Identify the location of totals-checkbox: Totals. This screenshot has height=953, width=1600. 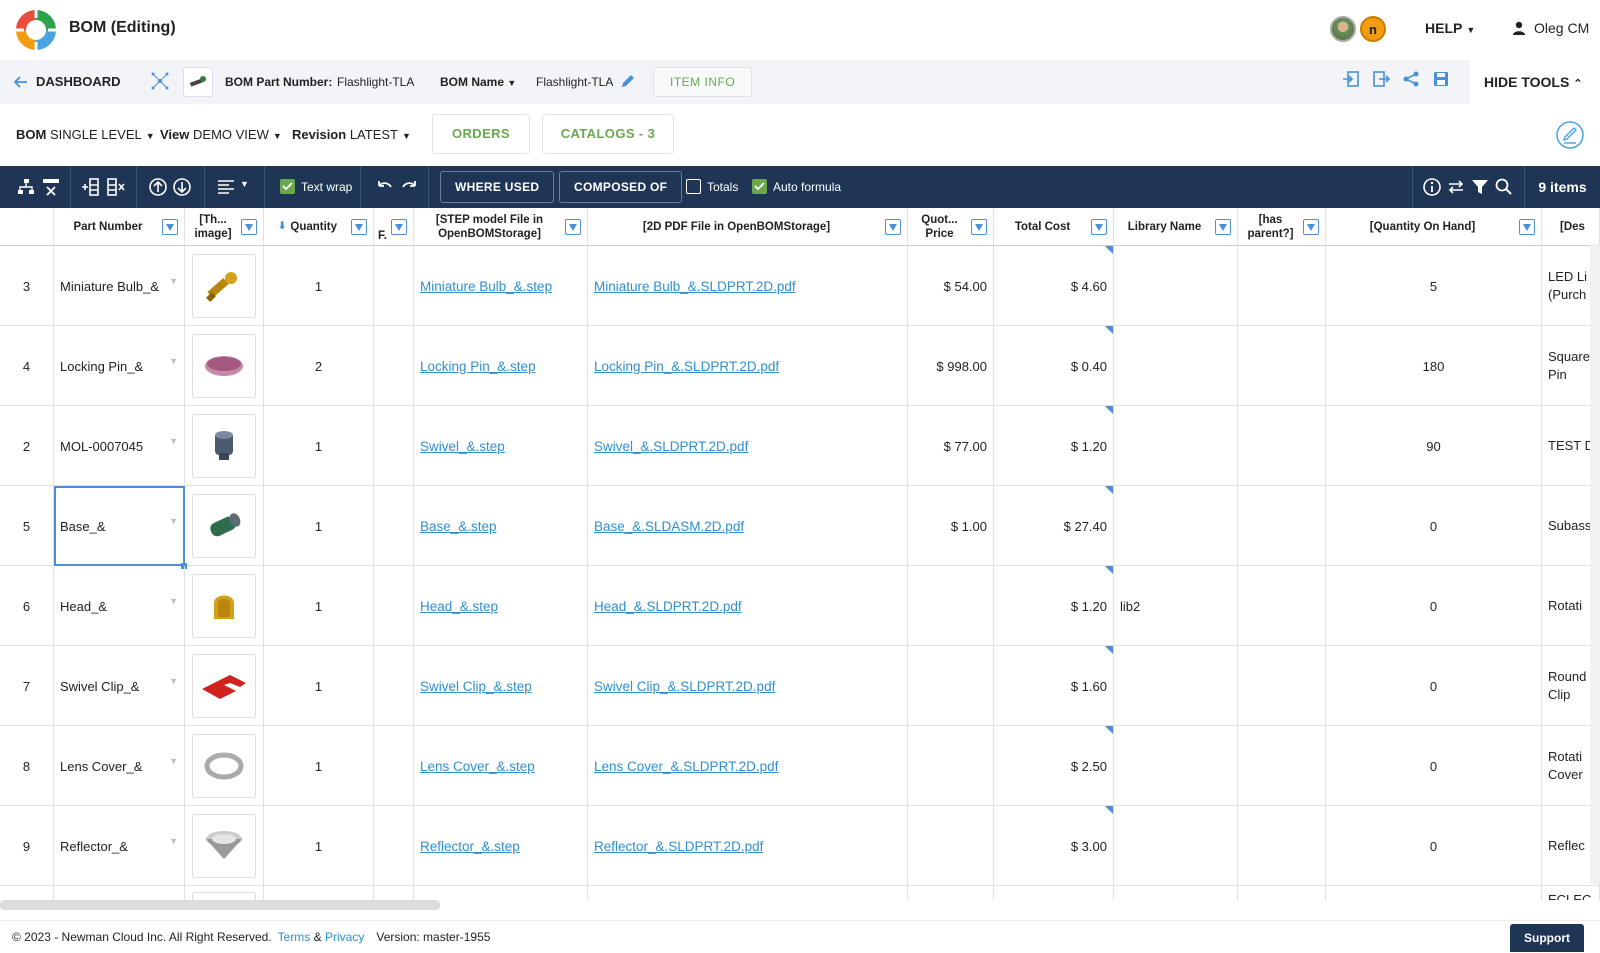
(712, 186).